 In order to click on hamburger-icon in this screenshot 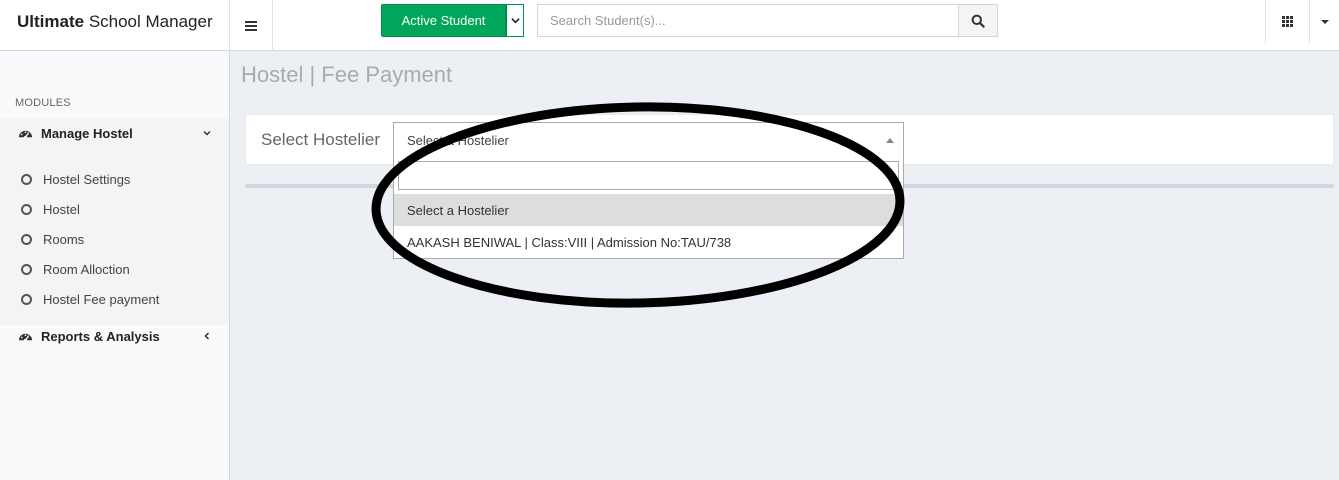, I will do `click(251, 25)`.